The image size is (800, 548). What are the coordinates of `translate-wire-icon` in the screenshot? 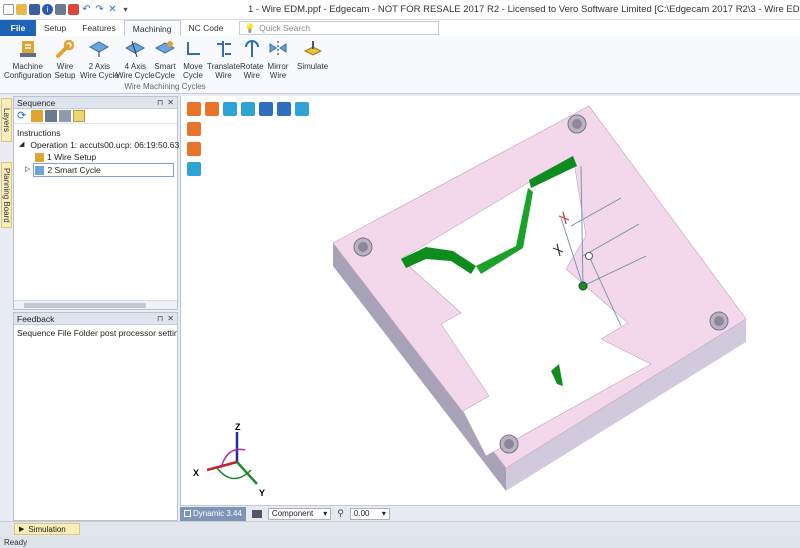 It's located at (223, 49).